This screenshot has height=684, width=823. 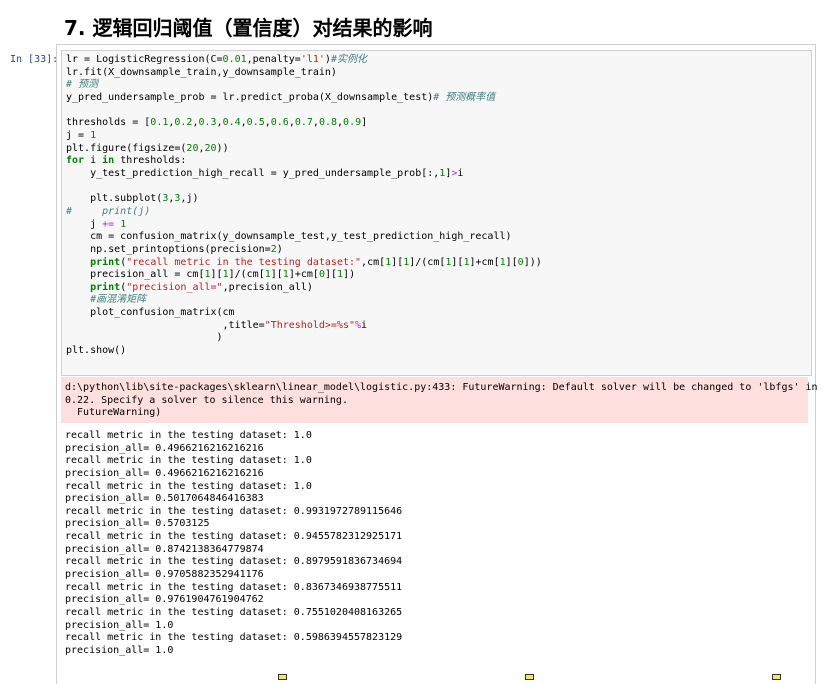 What do you see at coordinates (348, 59) in the screenshot?
I see `code-token: #实例化` at bounding box center [348, 59].